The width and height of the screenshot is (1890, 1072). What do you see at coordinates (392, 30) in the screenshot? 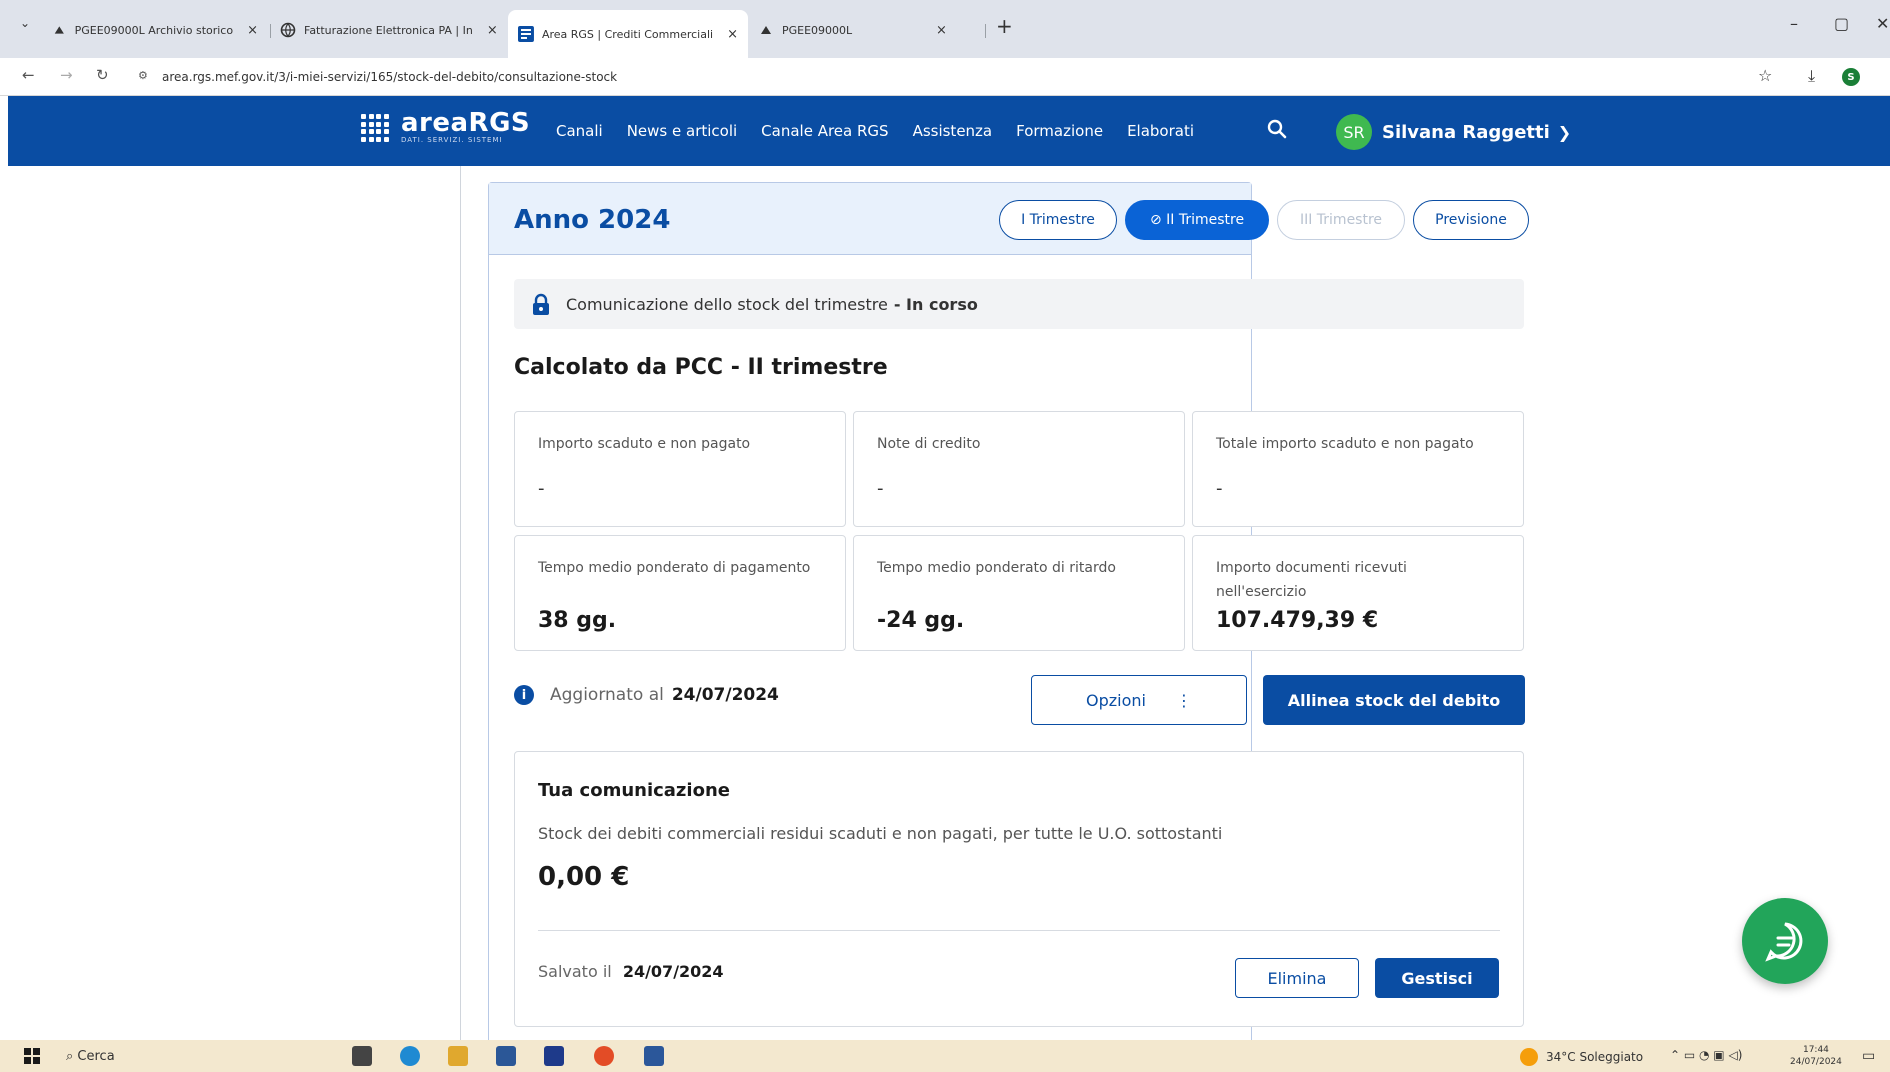
I see `browser-tab: Fatturazione Elettronica PA | In ×` at bounding box center [392, 30].